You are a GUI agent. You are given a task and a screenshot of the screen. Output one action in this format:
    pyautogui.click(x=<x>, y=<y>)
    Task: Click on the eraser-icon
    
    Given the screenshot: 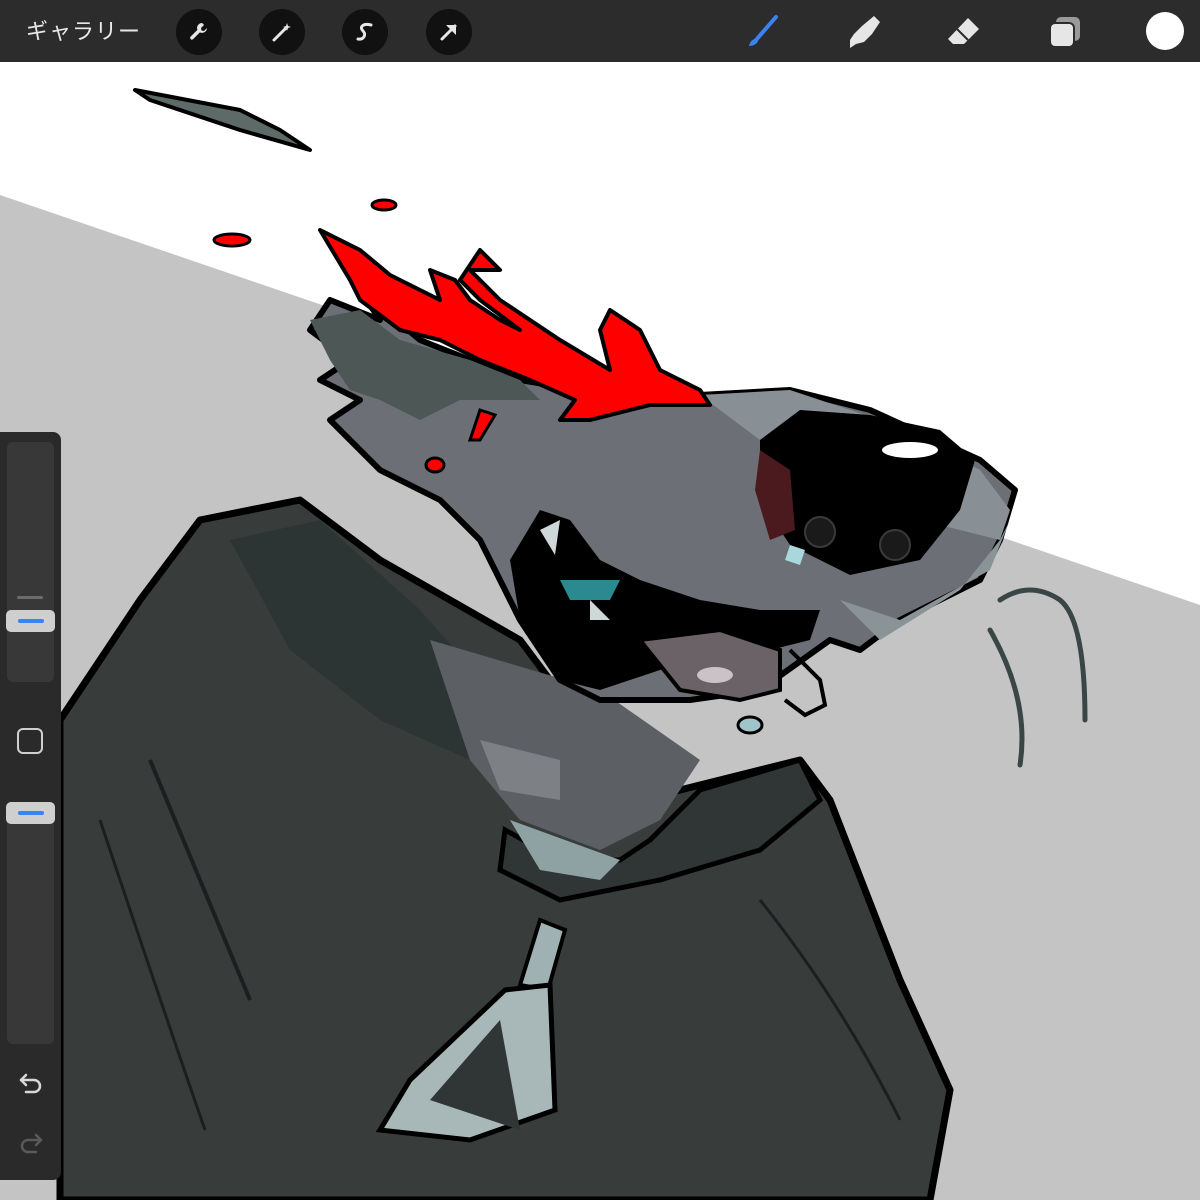 What is the action you would take?
    pyautogui.click(x=963, y=31)
    